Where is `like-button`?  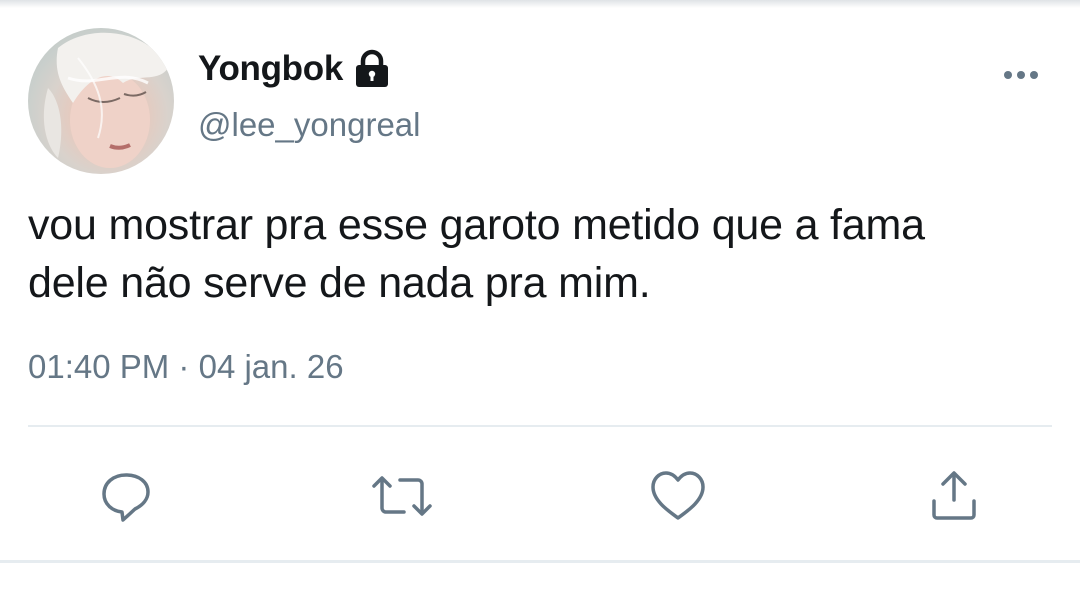 like-button is located at coordinates (678, 496).